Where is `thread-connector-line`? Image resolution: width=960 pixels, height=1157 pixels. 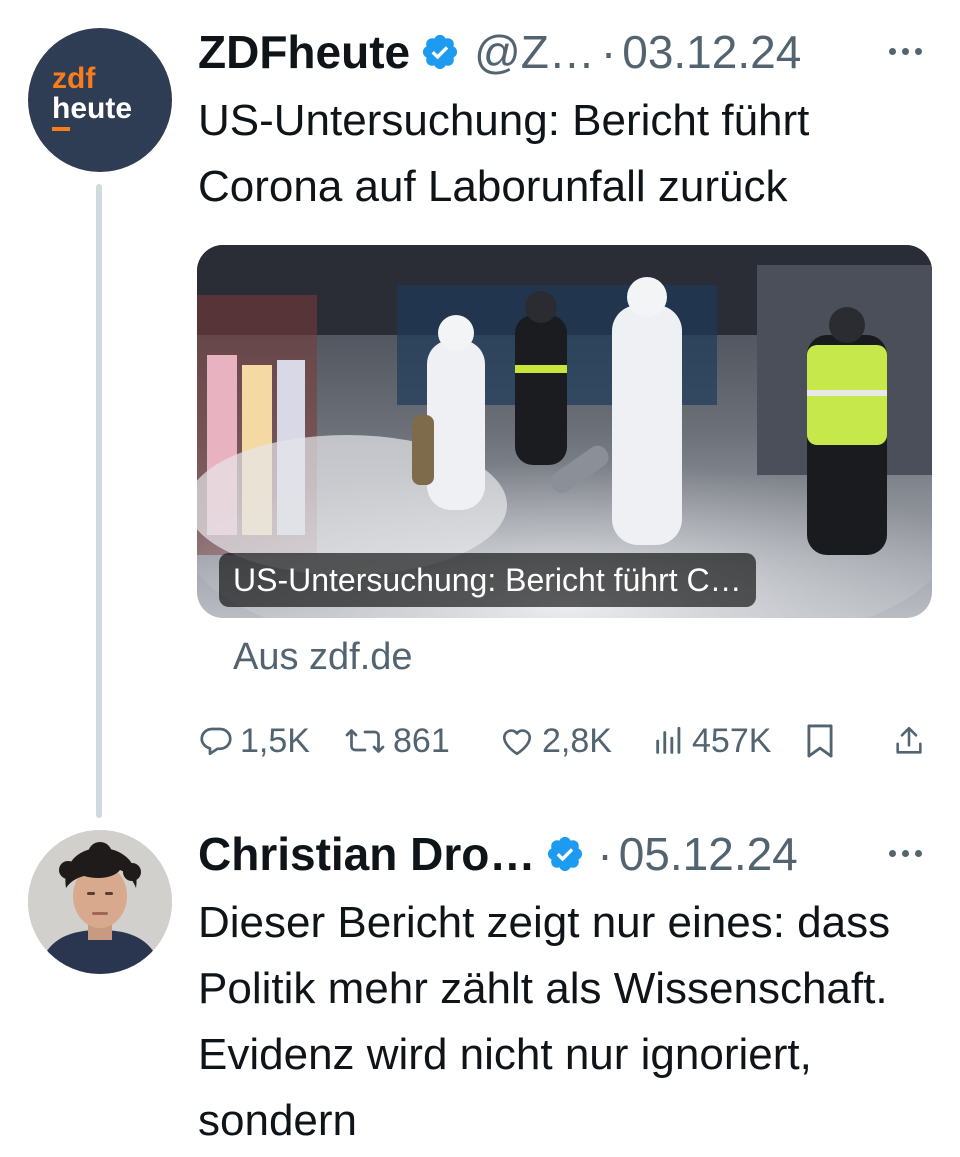
thread-connector-line is located at coordinates (99, 501).